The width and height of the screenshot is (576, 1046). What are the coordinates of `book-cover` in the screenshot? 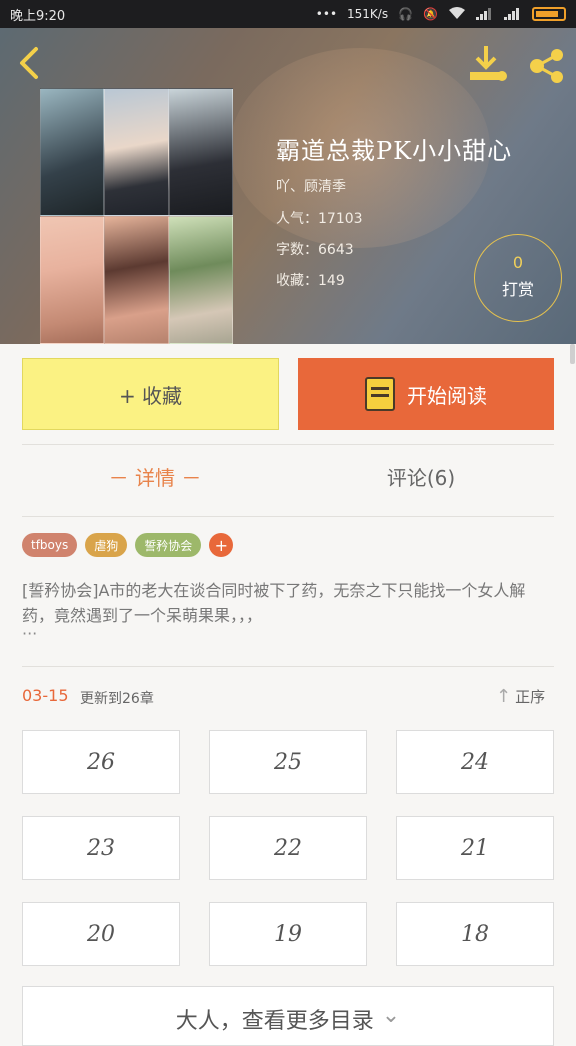 It's located at (136, 216).